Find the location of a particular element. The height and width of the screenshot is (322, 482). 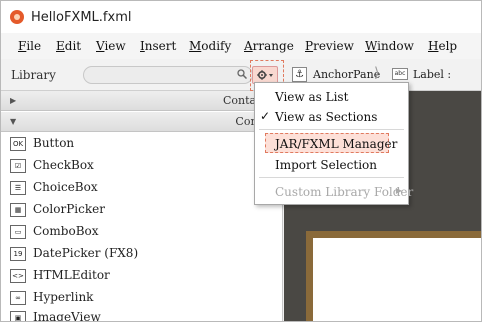

checkbox-icon: ☑ is located at coordinates (18, 166).